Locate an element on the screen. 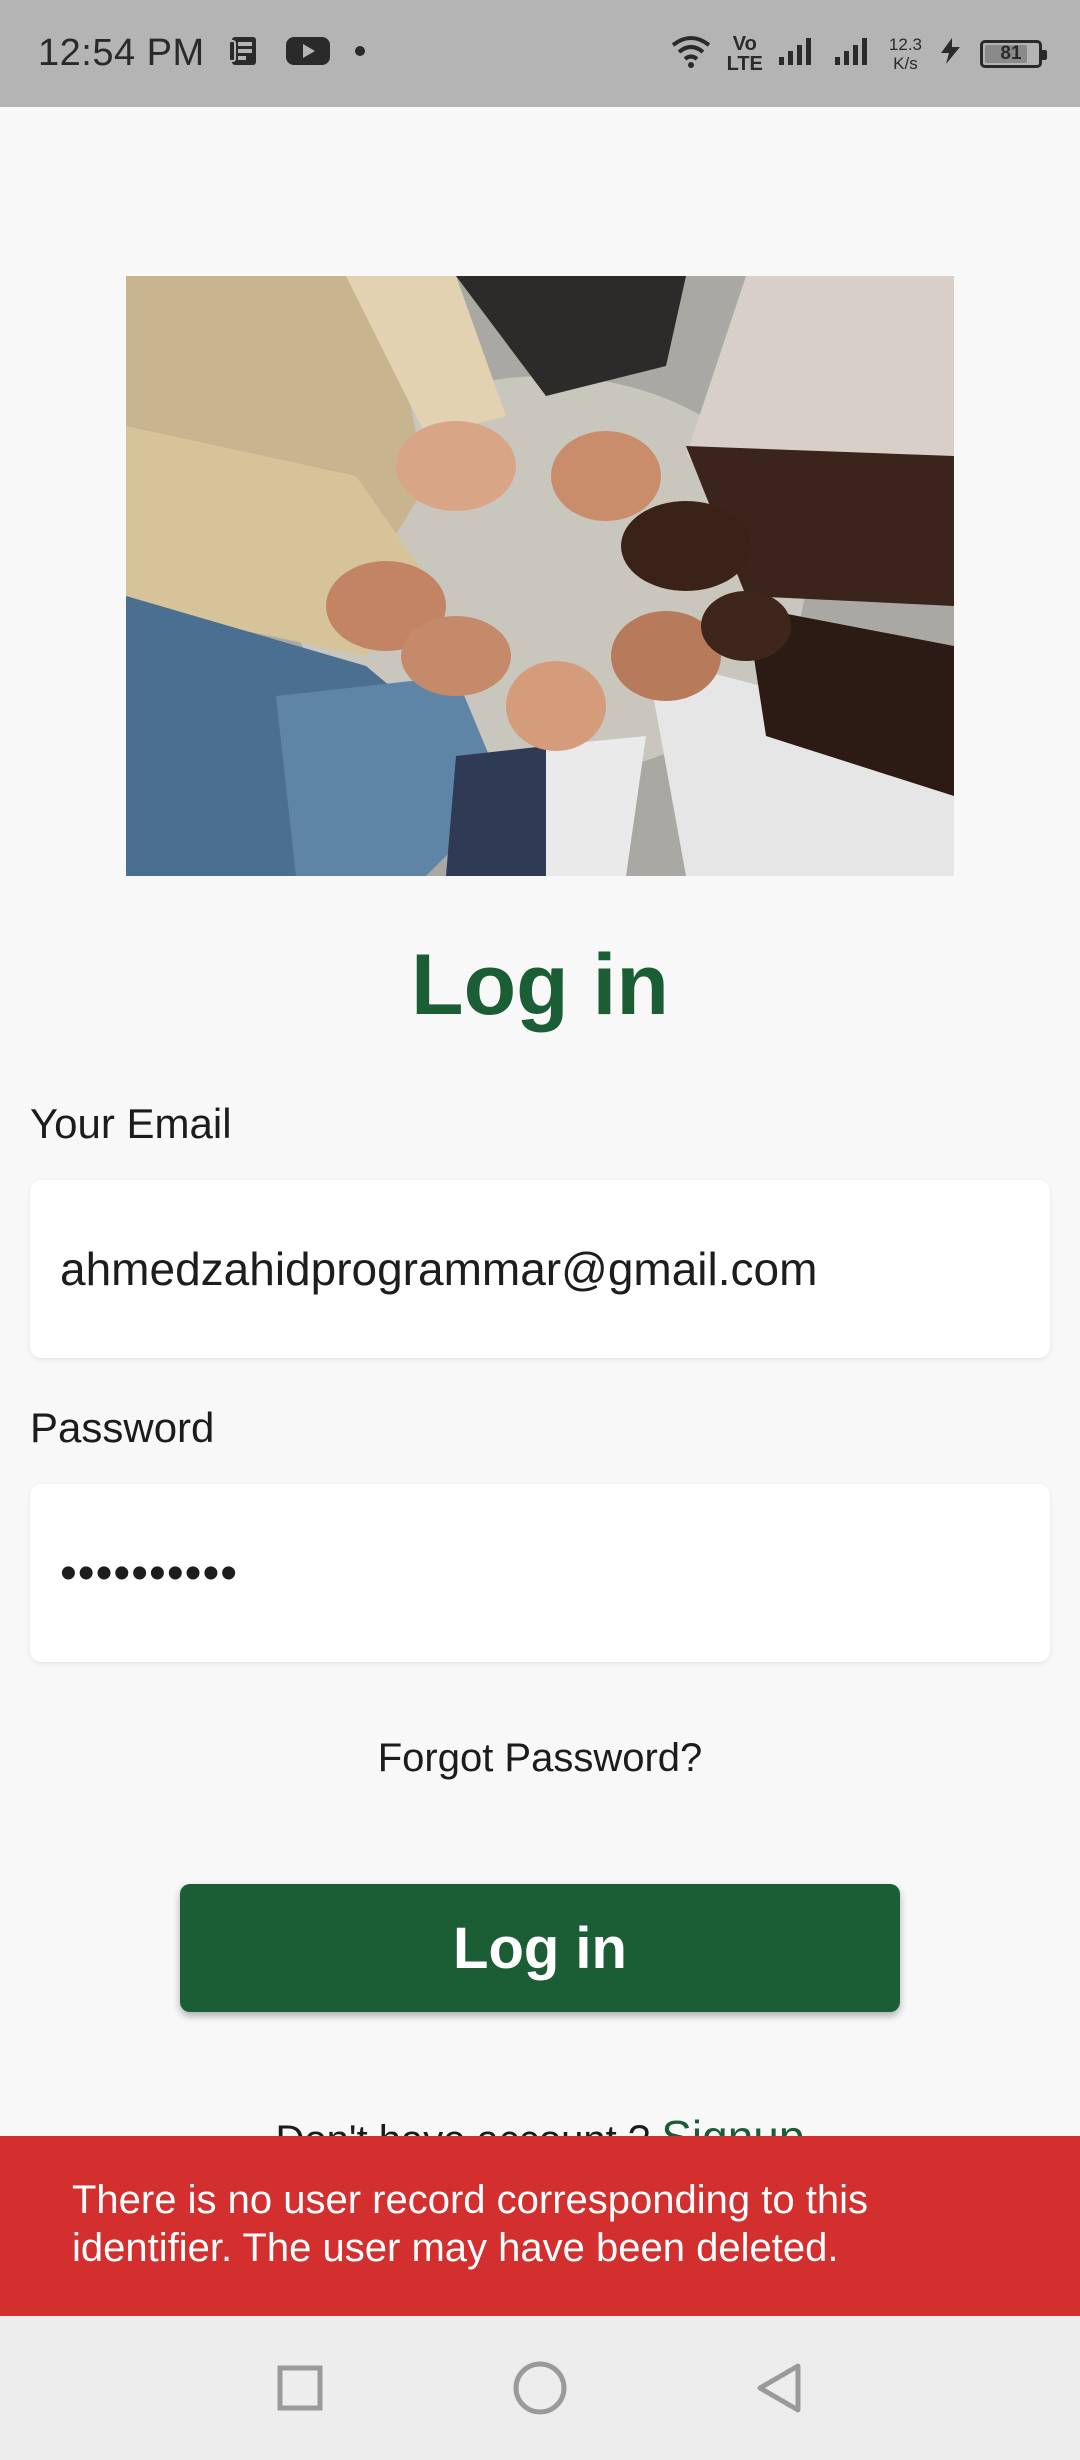  password-field: •••••••••• is located at coordinates (540, 1573).